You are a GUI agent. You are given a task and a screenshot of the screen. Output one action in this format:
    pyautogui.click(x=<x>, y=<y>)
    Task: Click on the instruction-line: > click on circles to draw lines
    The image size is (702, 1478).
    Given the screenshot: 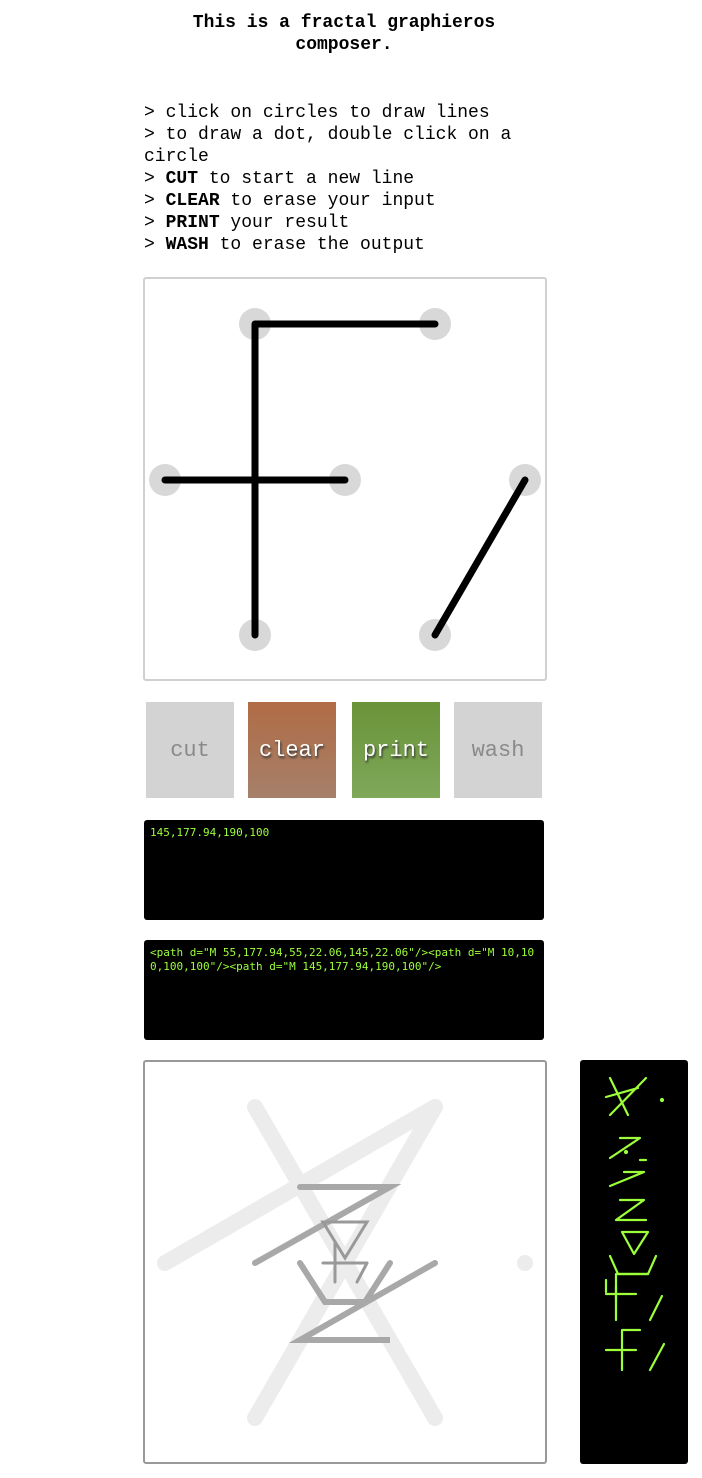 What is the action you would take?
    pyautogui.click(x=317, y=113)
    